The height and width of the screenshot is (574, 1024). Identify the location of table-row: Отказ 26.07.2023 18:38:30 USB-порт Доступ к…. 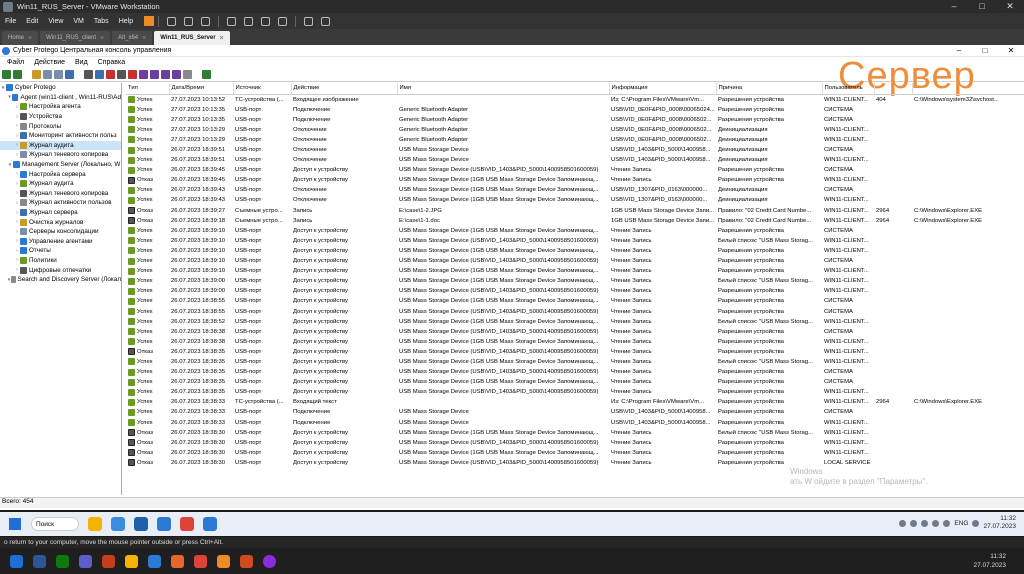
(575, 443).